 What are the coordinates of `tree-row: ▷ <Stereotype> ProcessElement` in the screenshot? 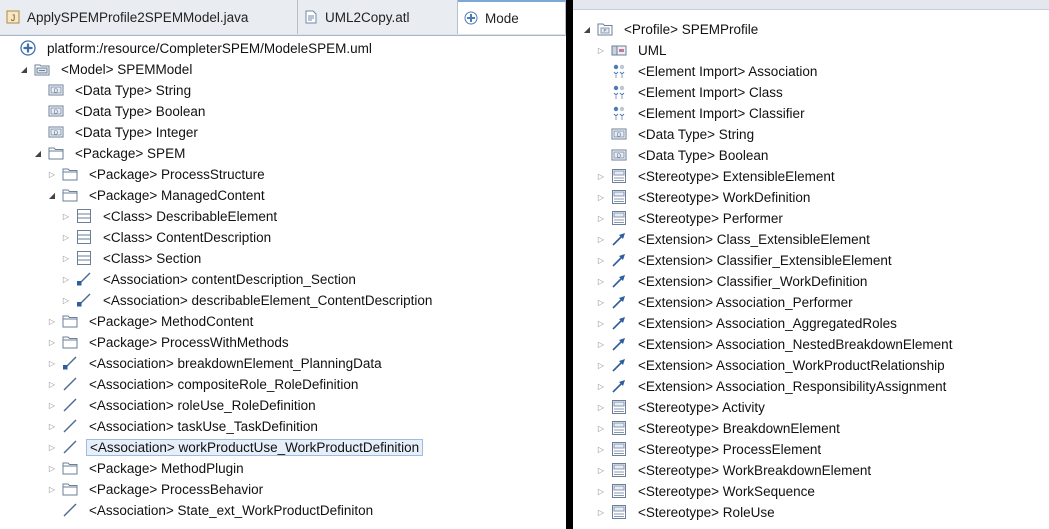 It's located at (709, 449).